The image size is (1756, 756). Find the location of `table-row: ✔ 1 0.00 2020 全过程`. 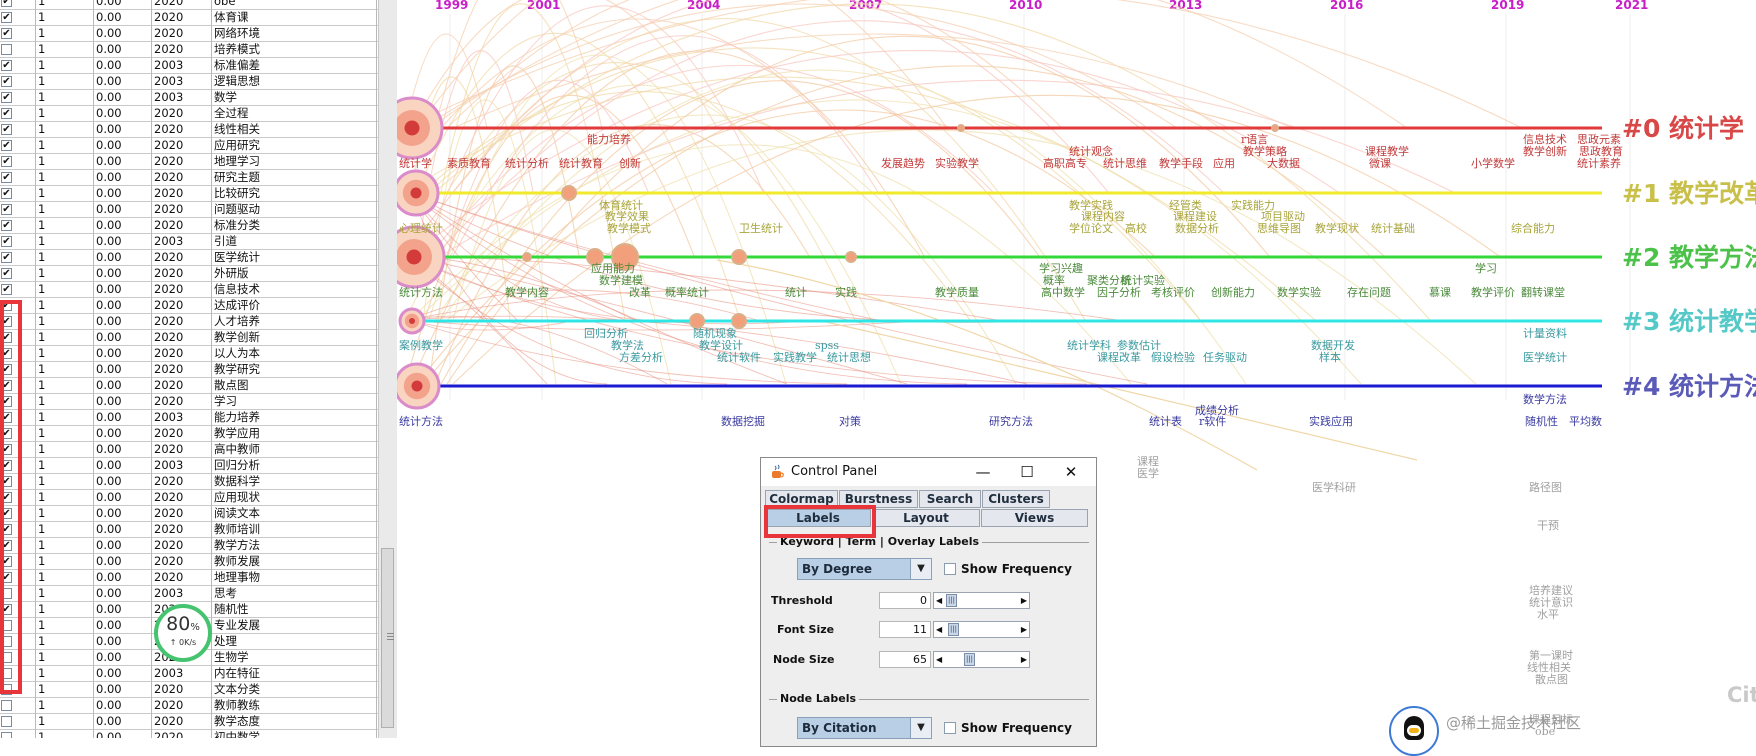

table-row: ✔ 1 0.00 2020 全过程 is located at coordinates (189, 114).